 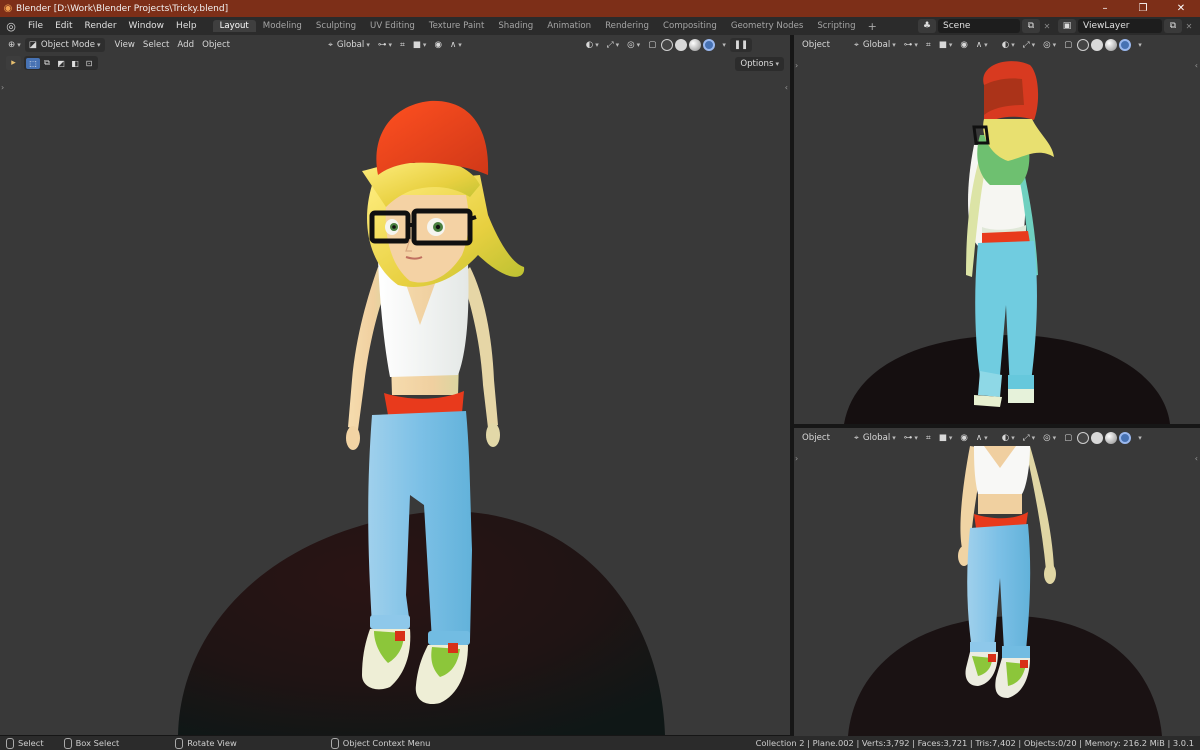 What do you see at coordinates (33, 63) in the screenshot?
I see `select-set-icon: ⬚` at bounding box center [33, 63].